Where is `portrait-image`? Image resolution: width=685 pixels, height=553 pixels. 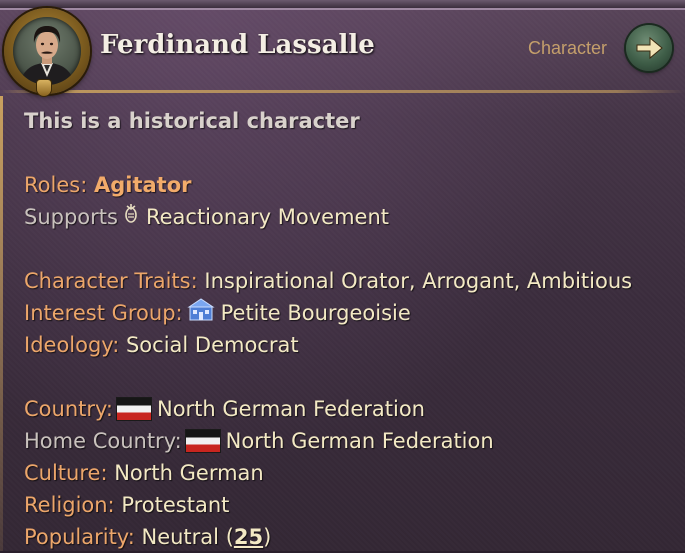 portrait-image is located at coordinates (47, 51).